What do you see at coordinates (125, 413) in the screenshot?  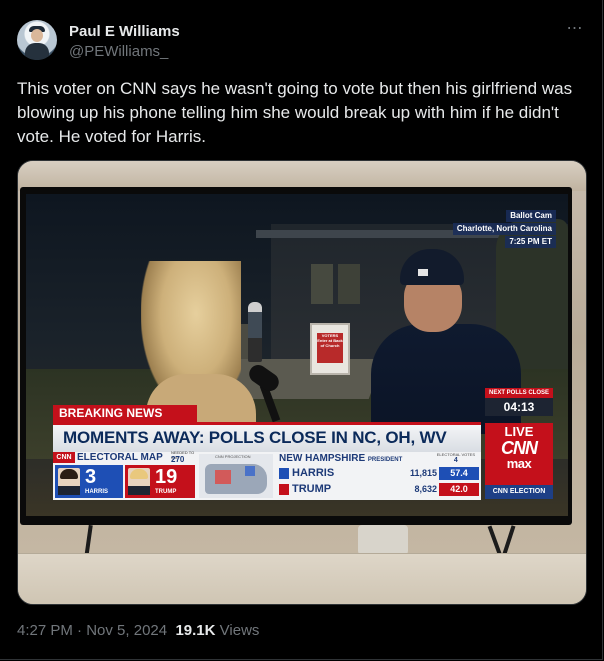 I see `breaking-news-label: BREAKING NEWS` at bounding box center [125, 413].